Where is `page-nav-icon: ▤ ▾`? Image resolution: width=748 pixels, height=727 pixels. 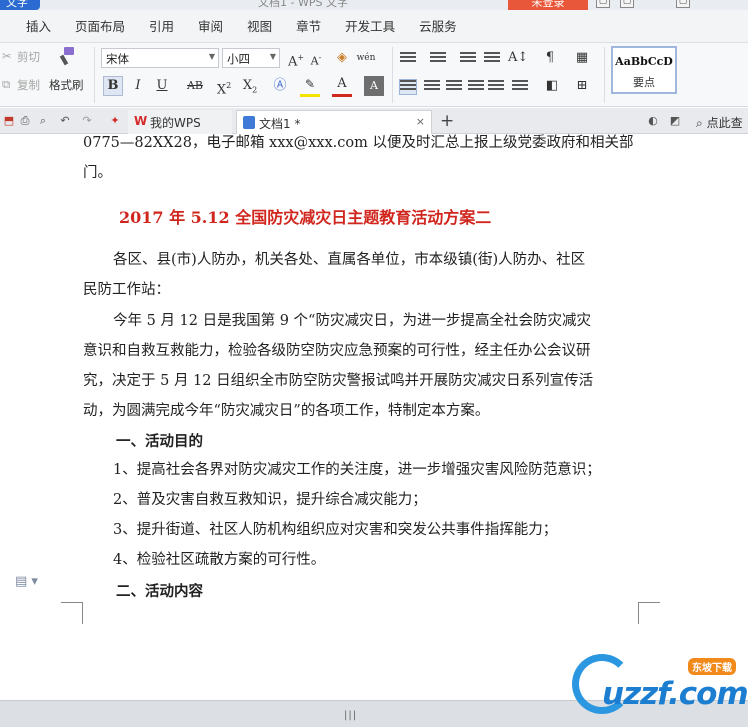
page-nav-icon: ▤ ▾ is located at coordinates (26, 581).